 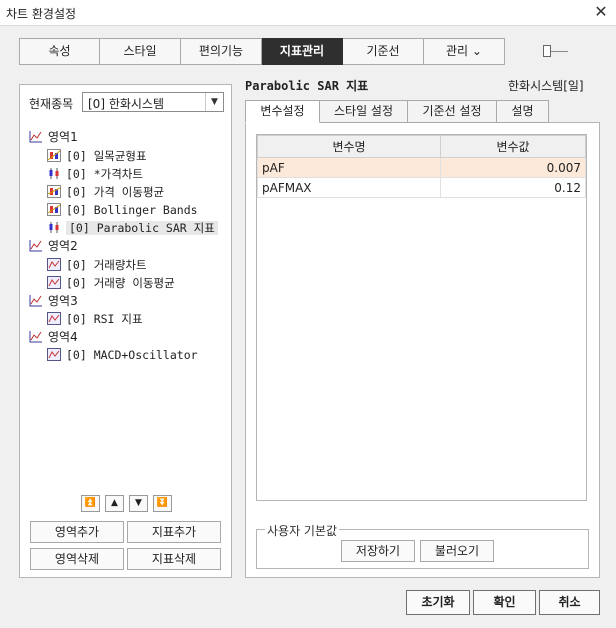 What do you see at coordinates (114, 503) in the screenshot?
I see `move-up-button: ▲` at bounding box center [114, 503].